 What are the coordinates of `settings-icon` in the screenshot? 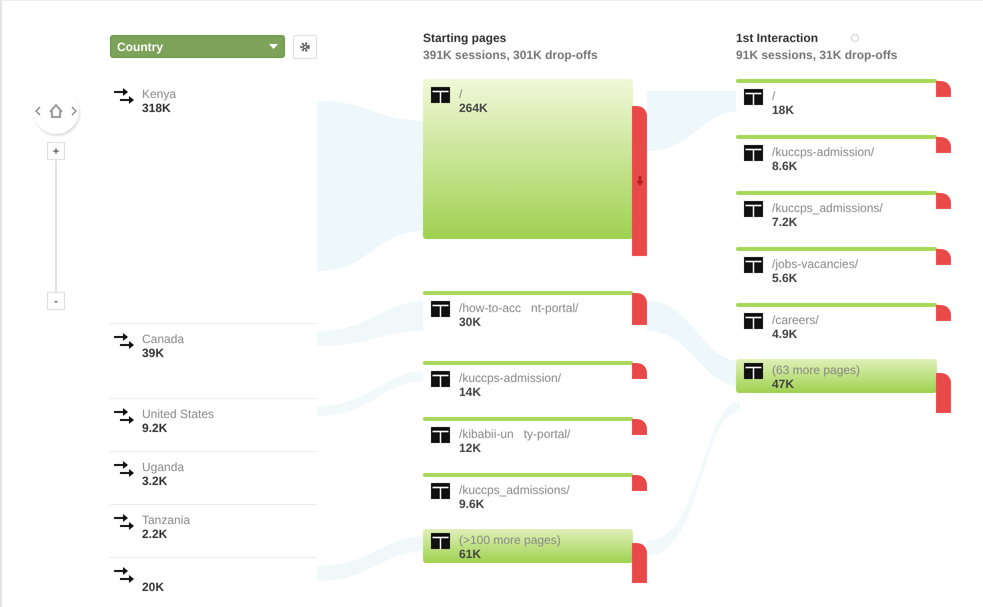 It's located at (305, 47).